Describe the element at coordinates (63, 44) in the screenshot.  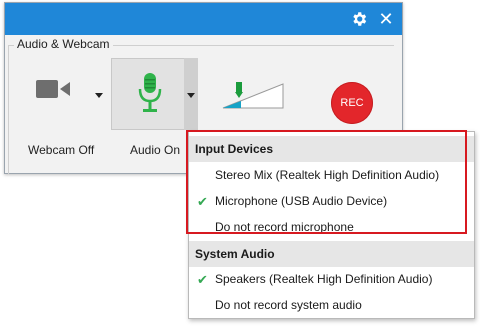
I see `group-label: Audio & Webcam` at that location.